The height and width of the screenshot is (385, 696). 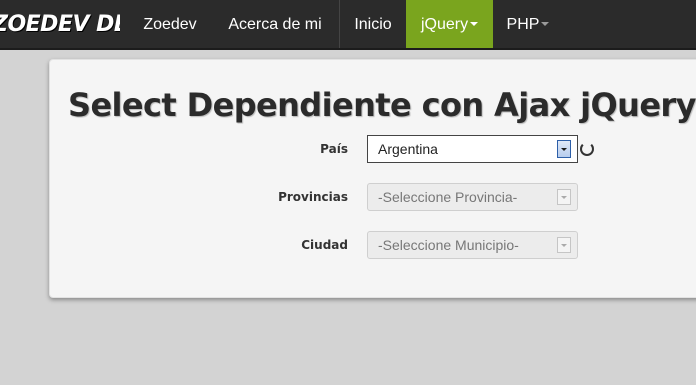 I want to click on nav-item-inicio: Inicio, so click(x=373, y=24).